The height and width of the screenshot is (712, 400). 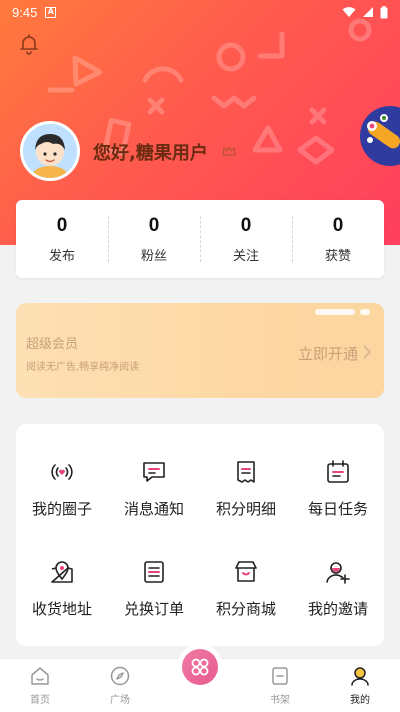 What do you see at coordinates (154, 471) in the screenshot?
I see `message-icon` at bounding box center [154, 471].